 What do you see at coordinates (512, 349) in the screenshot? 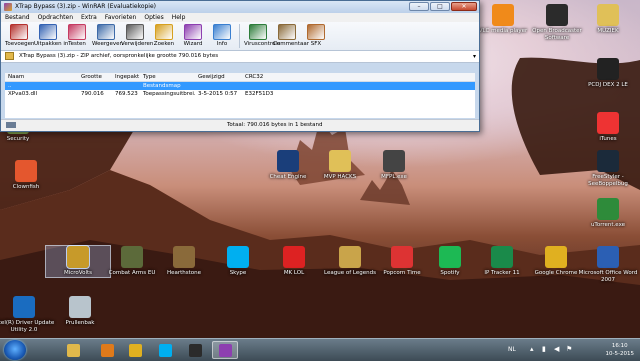
I see `language-indicator: NL` at bounding box center [512, 349].